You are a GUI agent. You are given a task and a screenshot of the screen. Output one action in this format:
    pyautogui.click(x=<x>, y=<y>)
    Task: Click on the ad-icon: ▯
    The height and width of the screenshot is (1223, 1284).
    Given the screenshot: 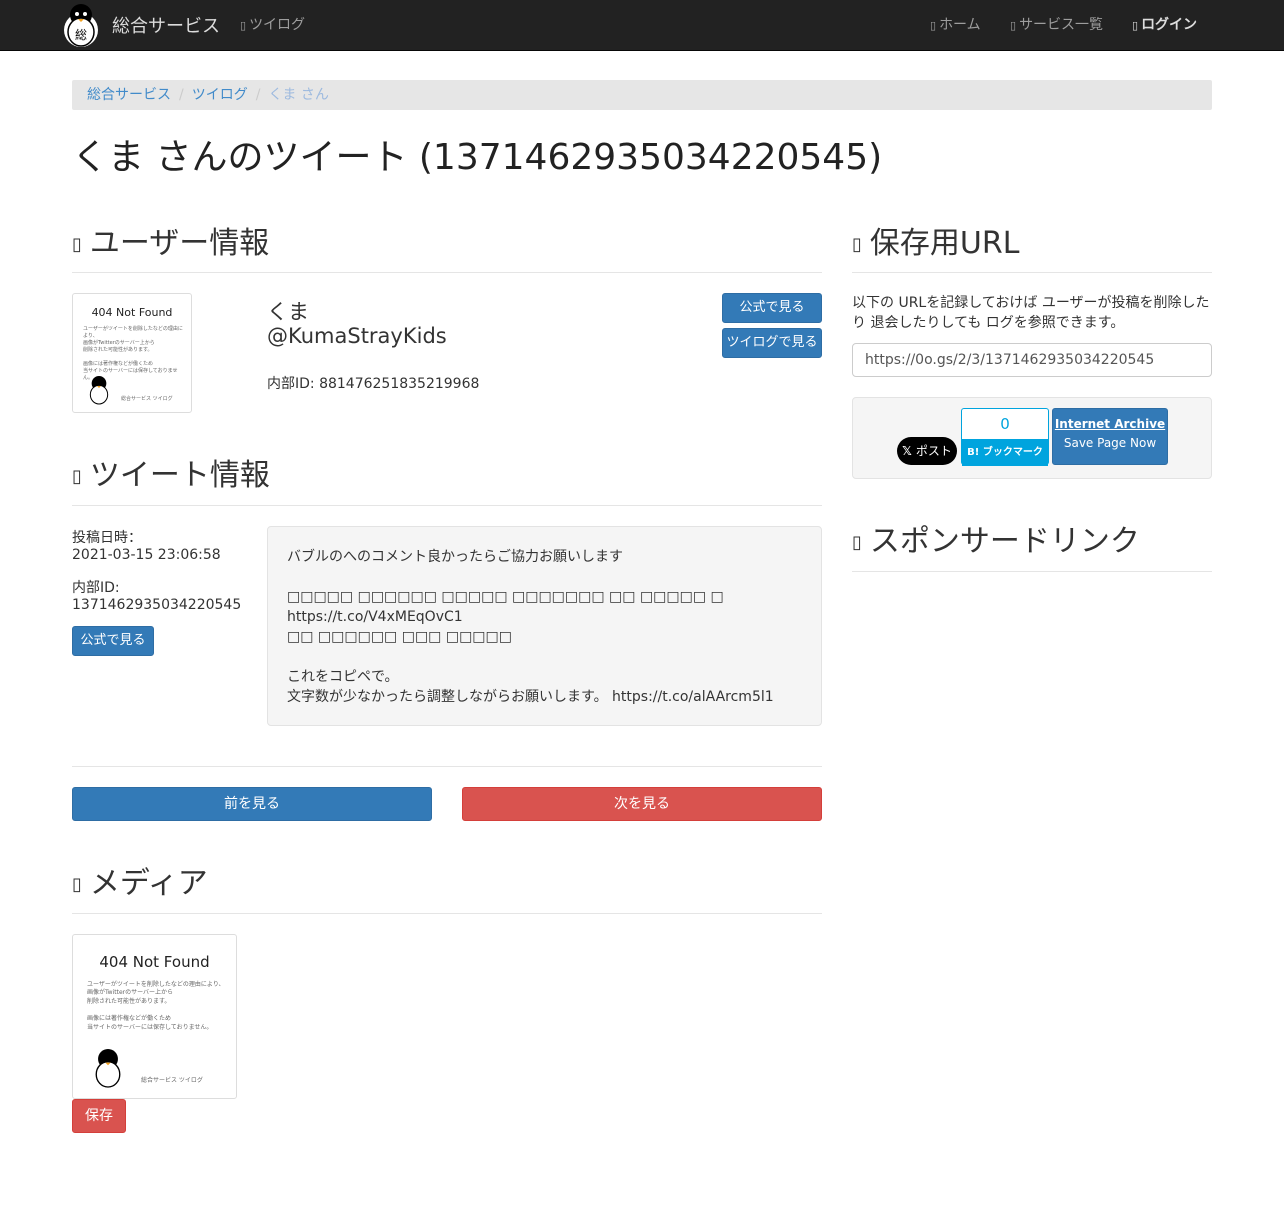 What is the action you would take?
    pyautogui.click(x=857, y=542)
    